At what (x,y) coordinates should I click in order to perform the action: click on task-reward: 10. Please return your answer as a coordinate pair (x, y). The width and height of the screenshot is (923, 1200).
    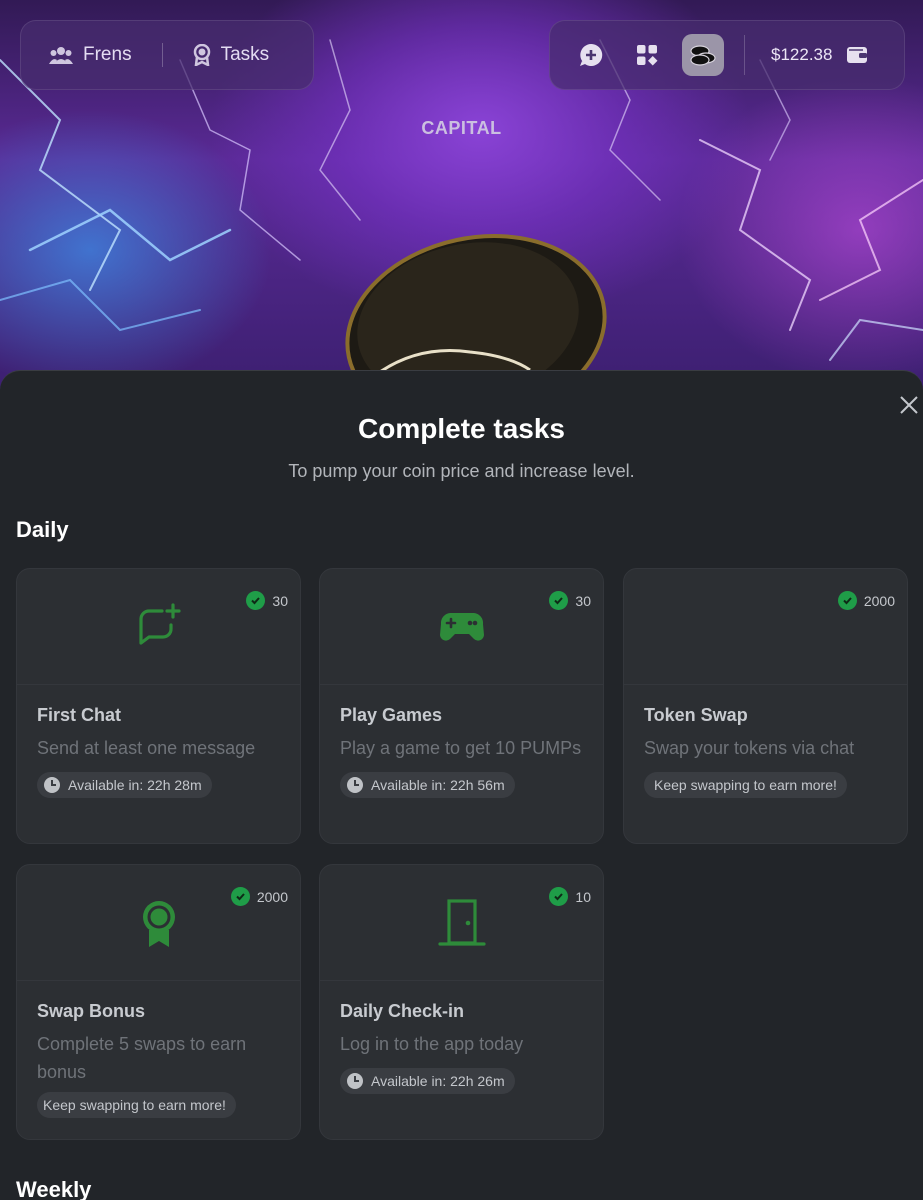
    Looking at the image, I should click on (570, 896).